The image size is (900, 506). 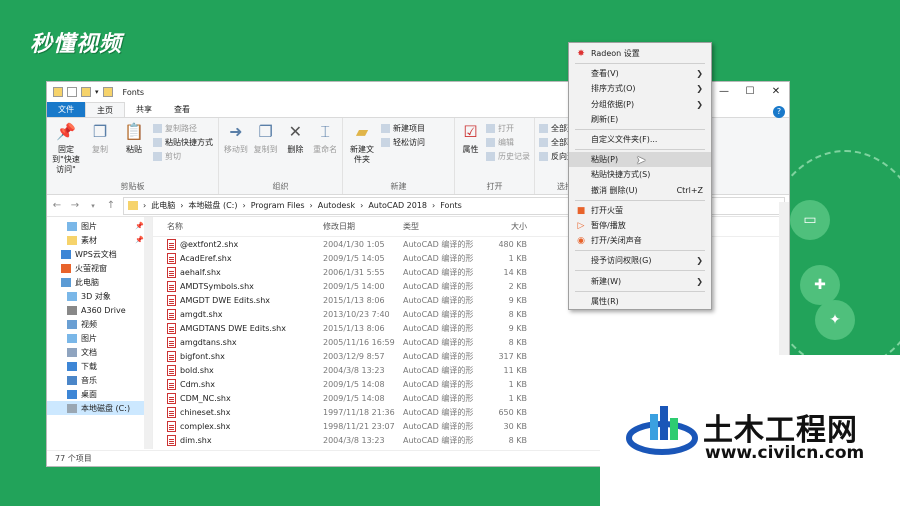 What do you see at coordinates (205, 398) in the screenshot?
I see `file-name-text: CDM_NC.shx` at bounding box center [205, 398].